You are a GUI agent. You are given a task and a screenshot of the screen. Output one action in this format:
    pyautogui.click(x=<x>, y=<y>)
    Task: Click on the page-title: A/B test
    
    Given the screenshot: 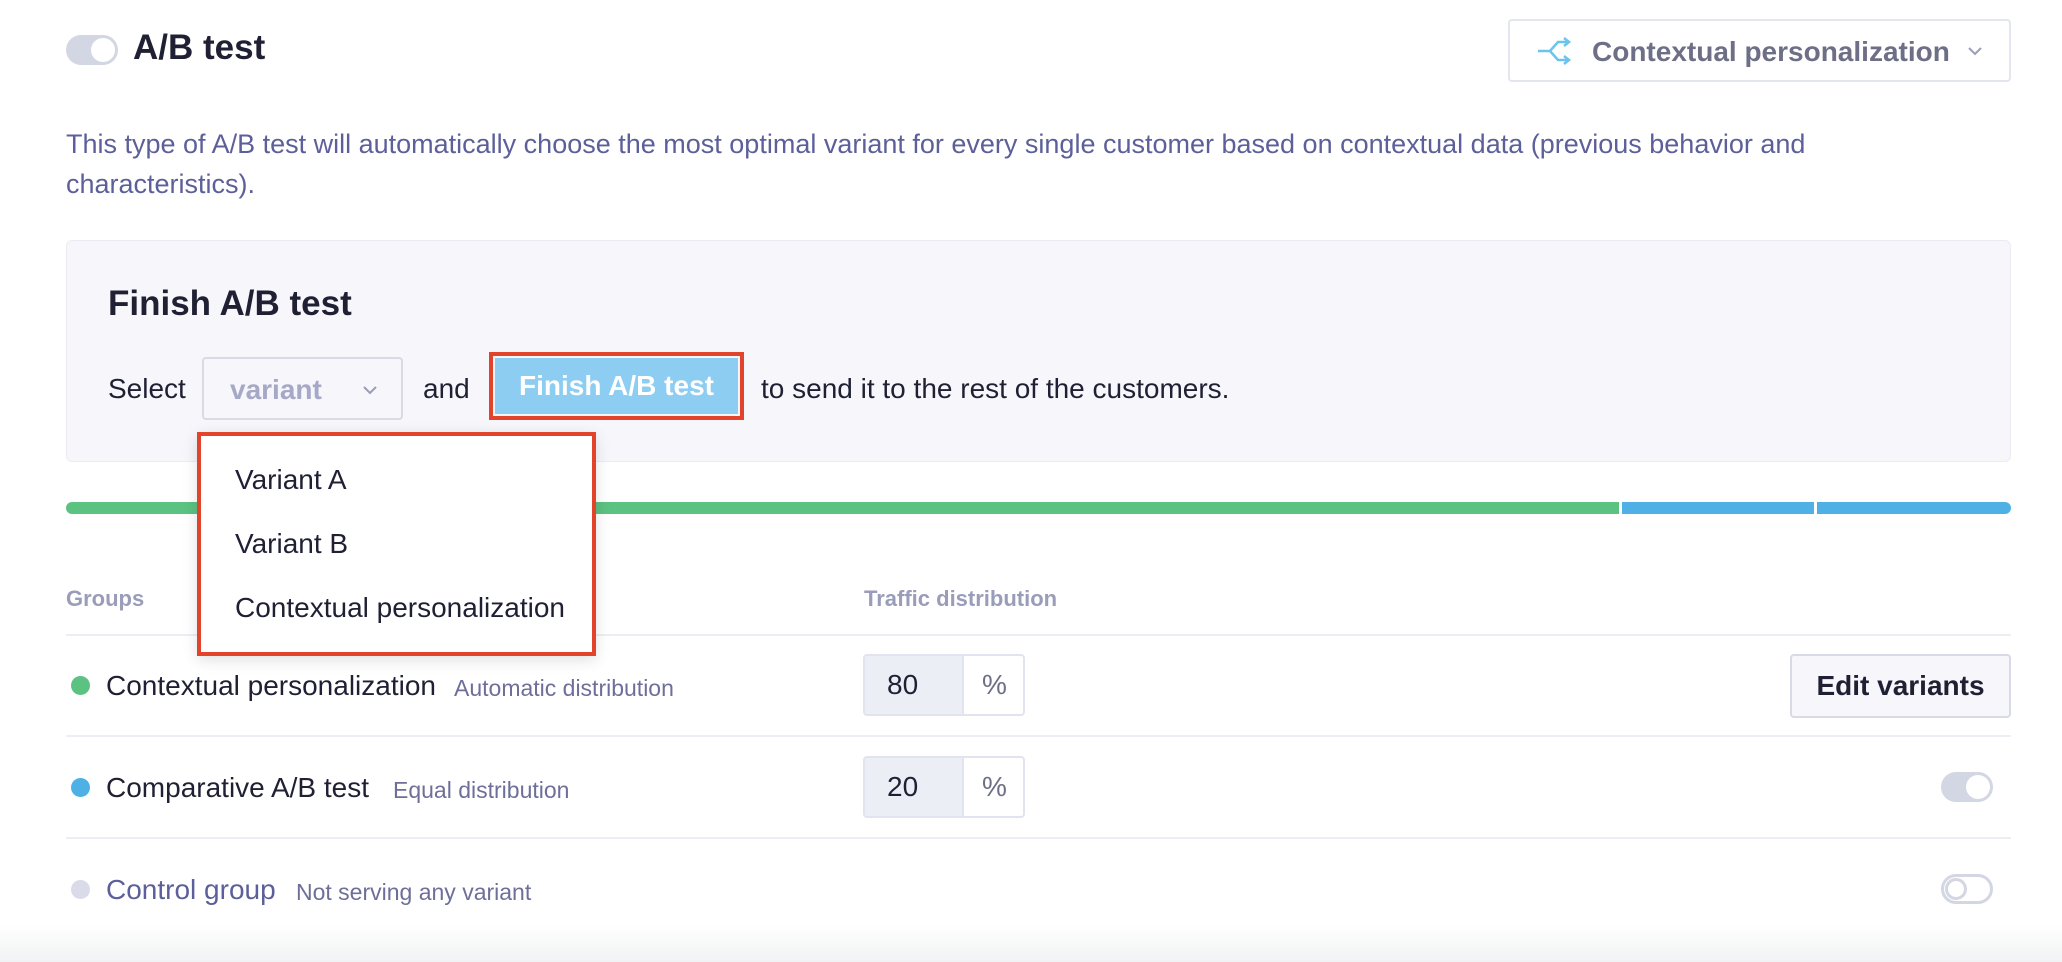 What is the action you would take?
    pyautogui.click(x=199, y=47)
    